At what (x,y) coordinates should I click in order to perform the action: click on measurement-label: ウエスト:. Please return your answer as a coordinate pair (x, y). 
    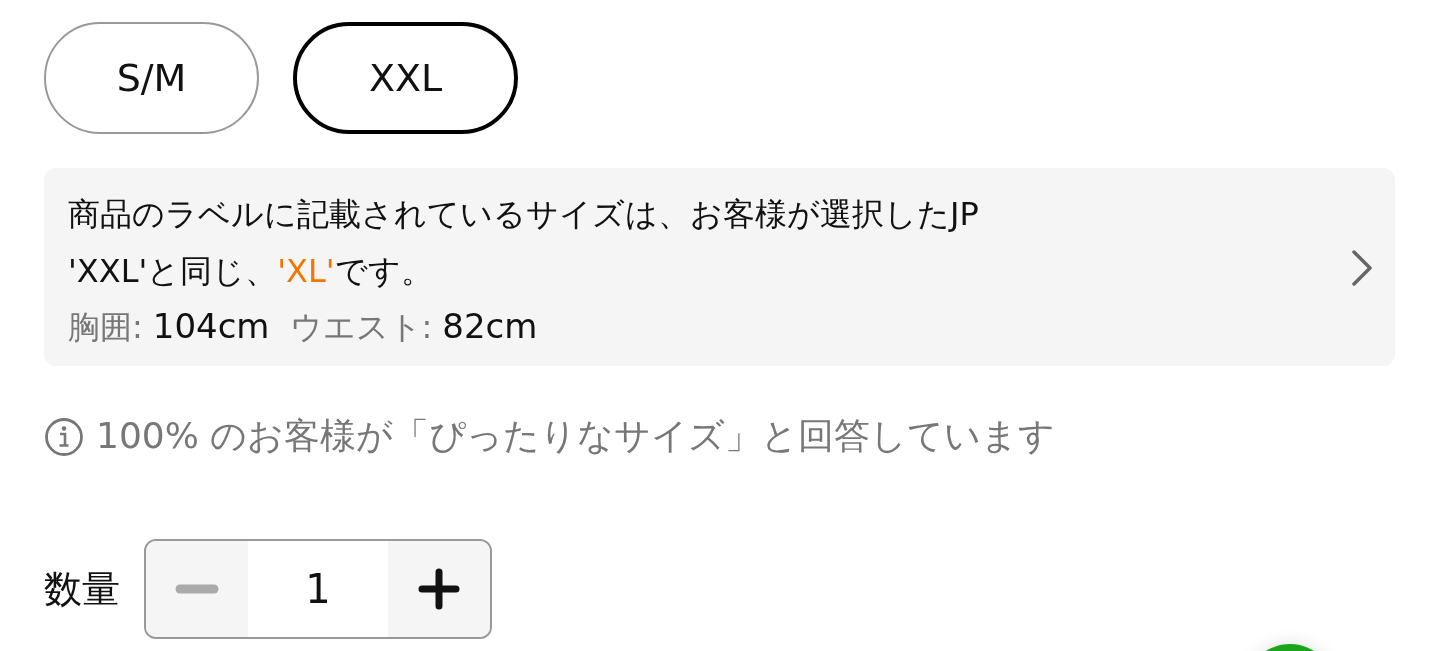
    Looking at the image, I should click on (361, 327).